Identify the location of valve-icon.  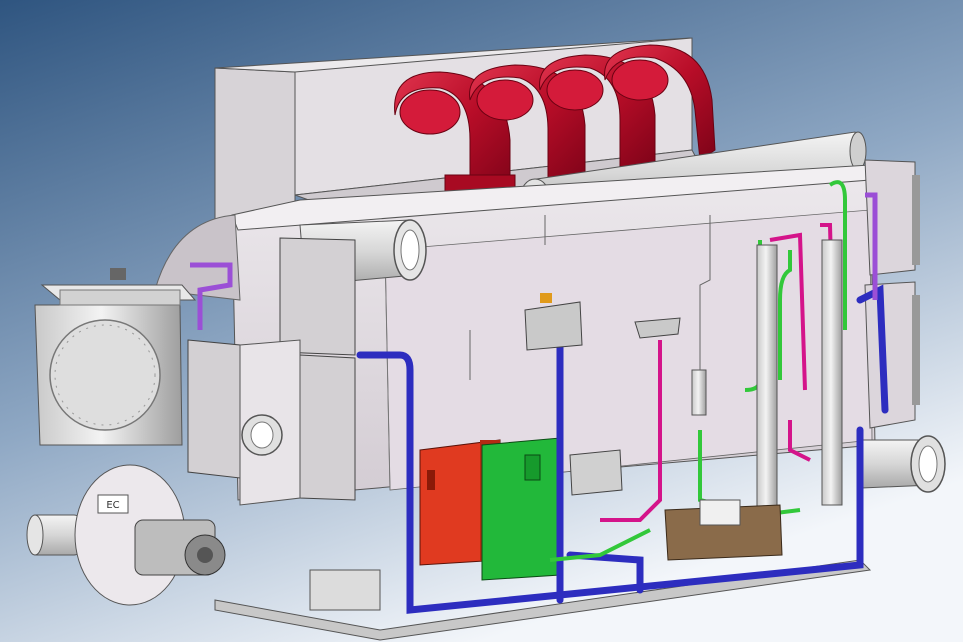
(118, 274).